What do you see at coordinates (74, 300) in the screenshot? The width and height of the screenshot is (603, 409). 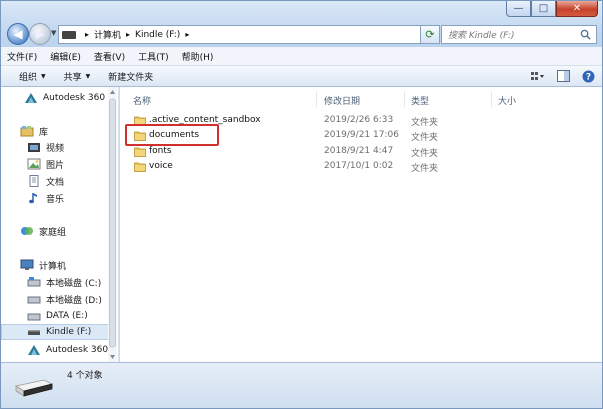 I see `nav-item-label: 本地磁盘 (D:)` at bounding box center [74, 300].